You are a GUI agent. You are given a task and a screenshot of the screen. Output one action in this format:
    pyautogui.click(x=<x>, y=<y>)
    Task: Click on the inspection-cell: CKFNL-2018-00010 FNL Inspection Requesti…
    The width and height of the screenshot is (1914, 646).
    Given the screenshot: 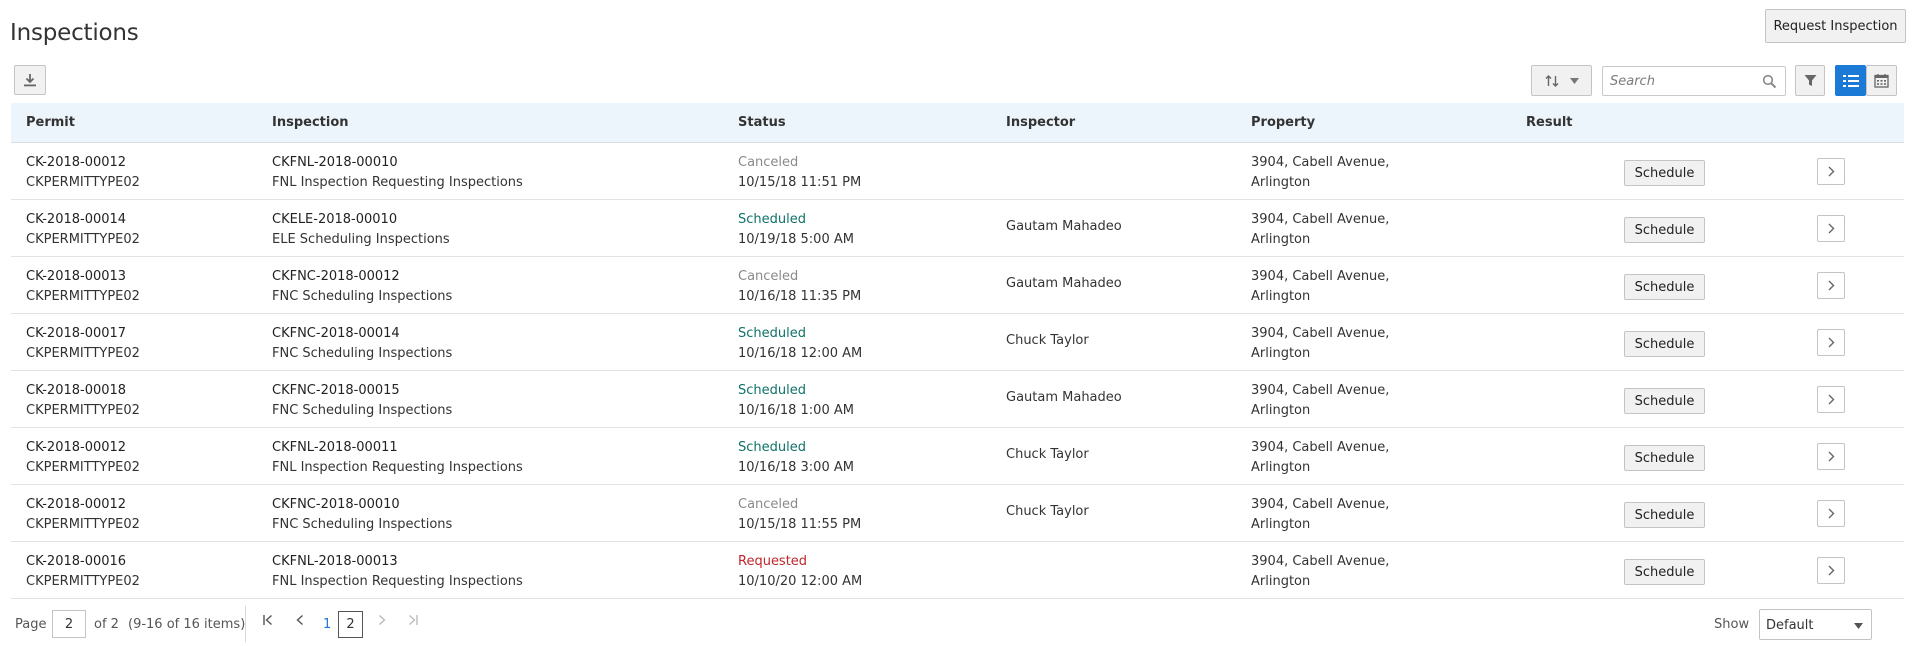 What is the action you would take?
    pyautogui.click(x=397, y=173)
    